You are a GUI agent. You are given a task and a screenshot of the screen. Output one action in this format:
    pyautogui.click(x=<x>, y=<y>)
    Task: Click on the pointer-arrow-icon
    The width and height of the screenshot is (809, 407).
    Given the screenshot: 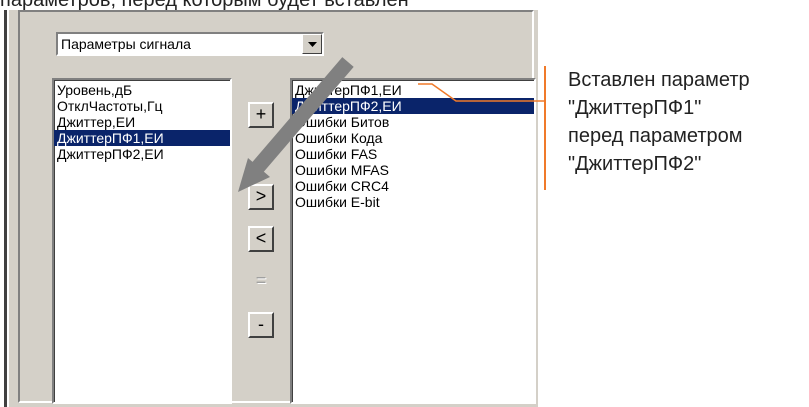 What is the action you would take?
    pyautogui.click(x=296, y=124)
    